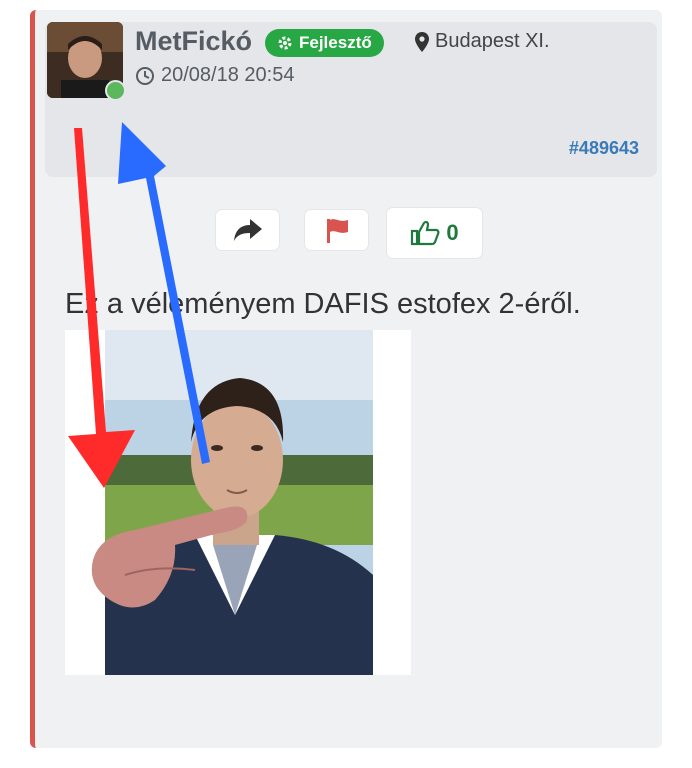 The height and width of the screenshot is (768, 692). I want to click on role-badge: Fejlesztő, so click(324, 43).